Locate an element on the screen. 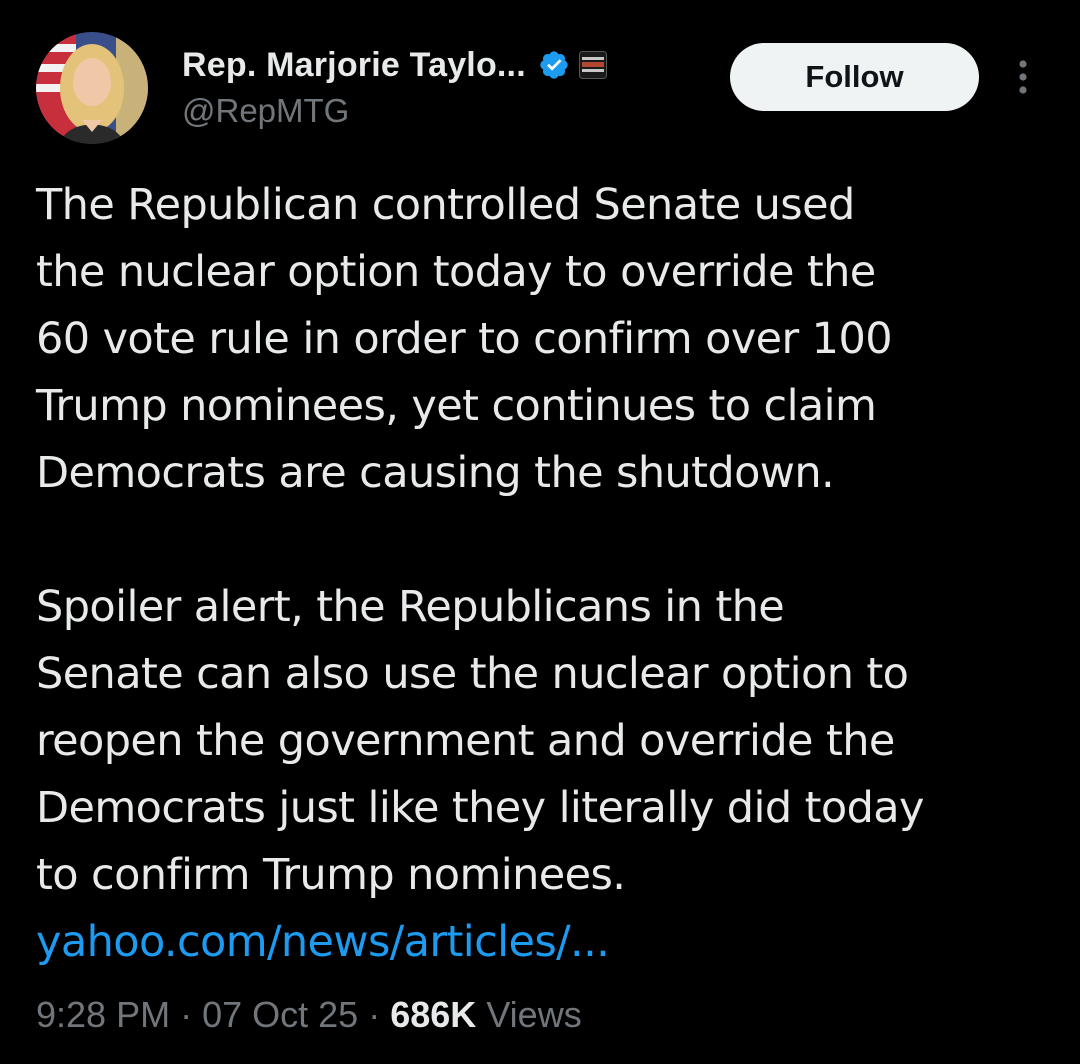  tweet-line: Democrats are causing the shutdown. is located at coordinates (435, 473).